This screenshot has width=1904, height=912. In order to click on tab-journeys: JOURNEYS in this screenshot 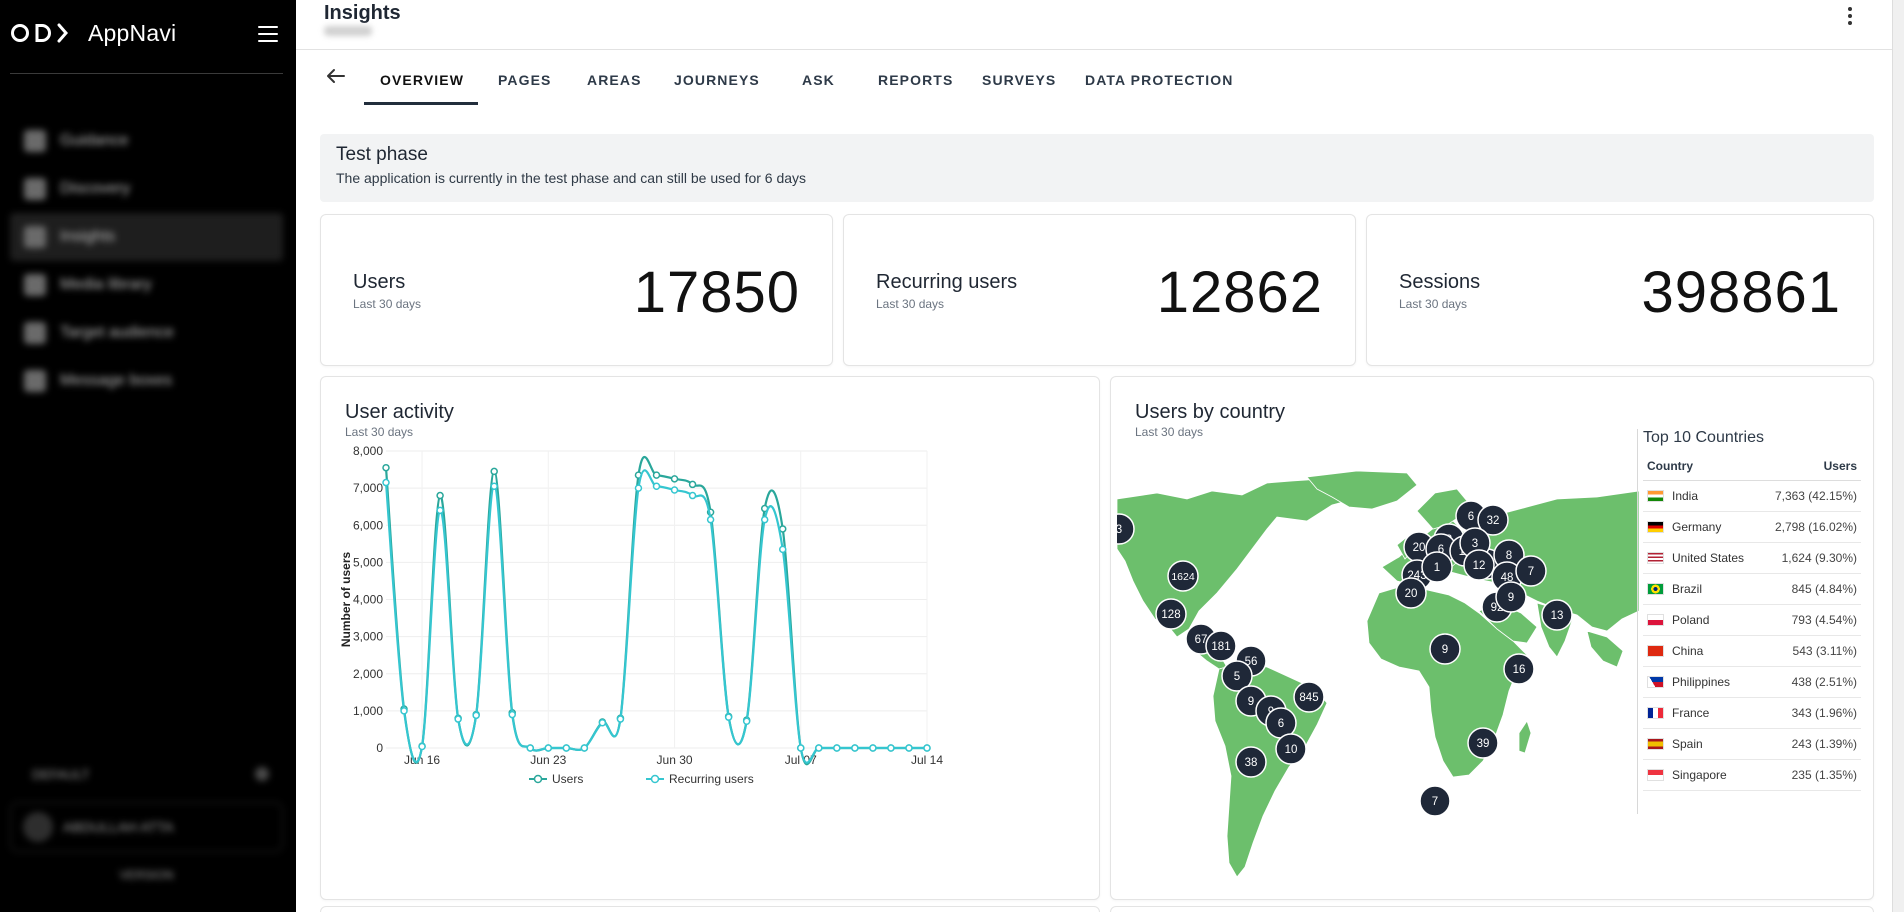, I will do `click(717, 80)`.